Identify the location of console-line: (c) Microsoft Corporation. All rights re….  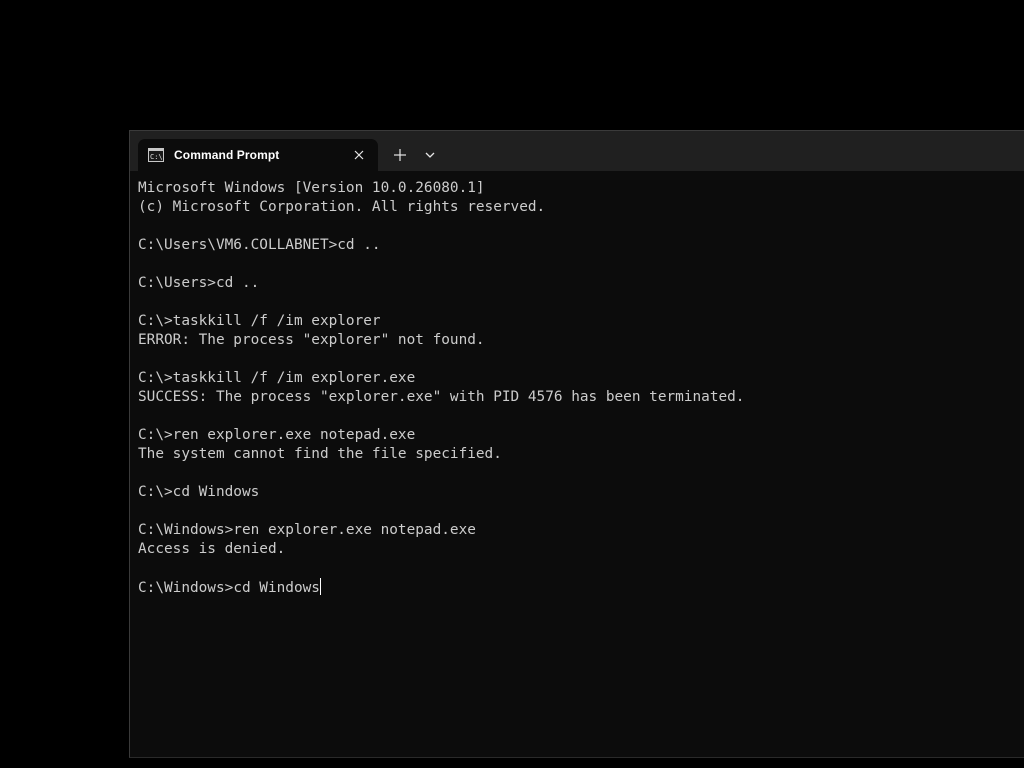
(342, 207).